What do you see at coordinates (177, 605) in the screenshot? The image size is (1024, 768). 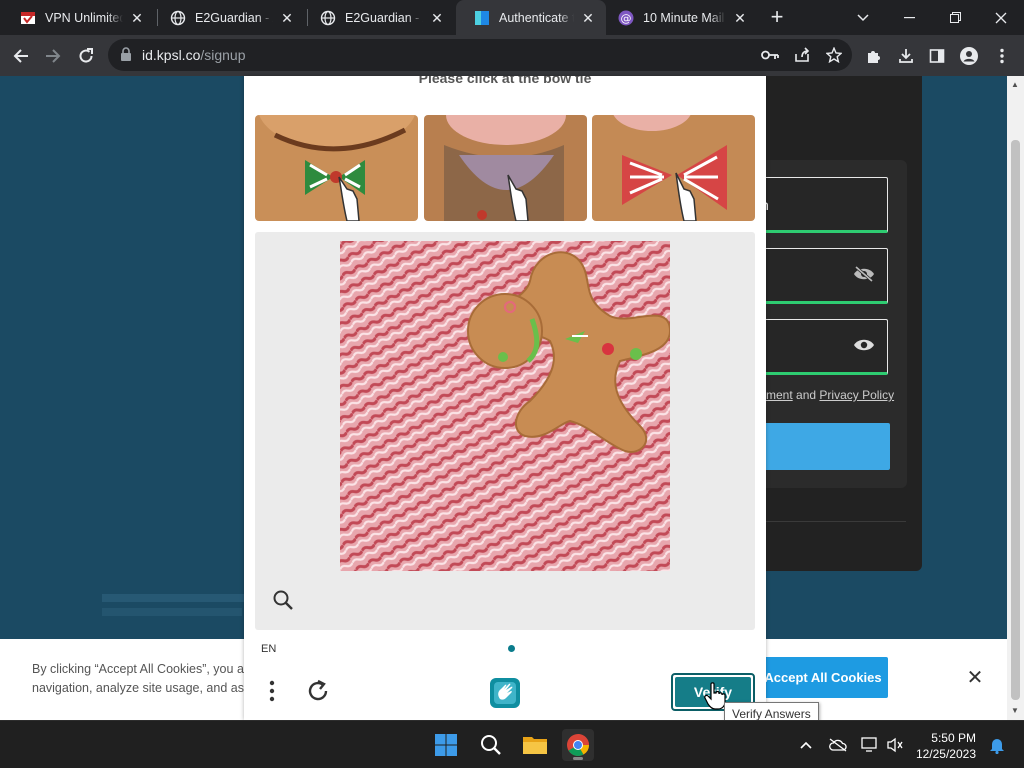 I see `footer-copyright-faded` at bounding box center [177, 605].